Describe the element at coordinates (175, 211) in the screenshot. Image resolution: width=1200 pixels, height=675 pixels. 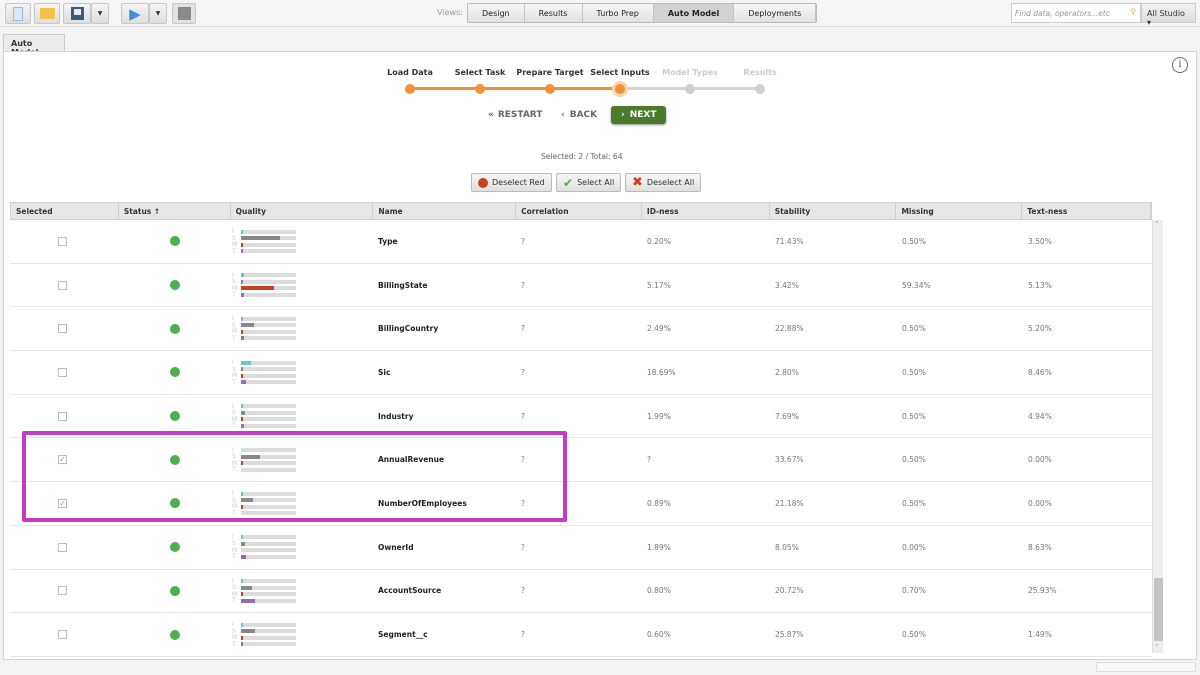
I see `column-header: Status ↑` at that location.